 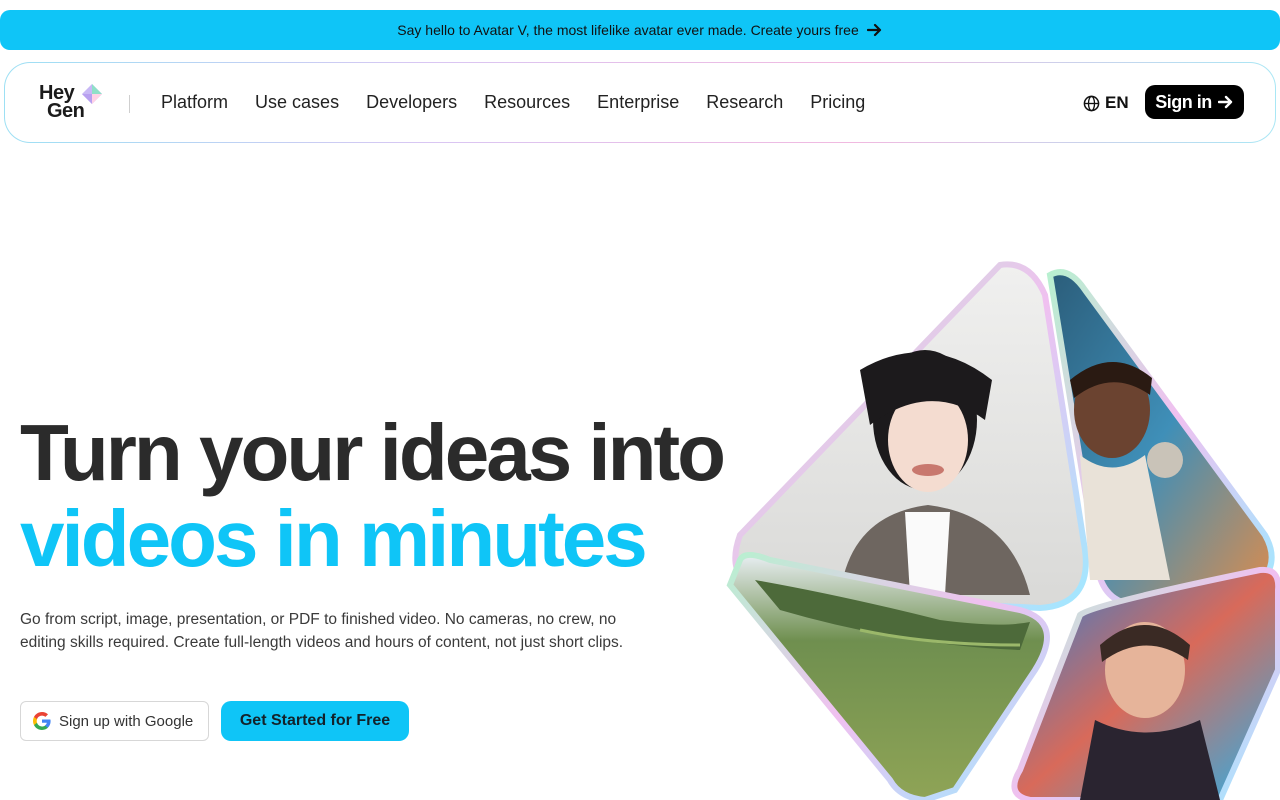 I want to click on language-label: EN, so click(x=1117, y=102).